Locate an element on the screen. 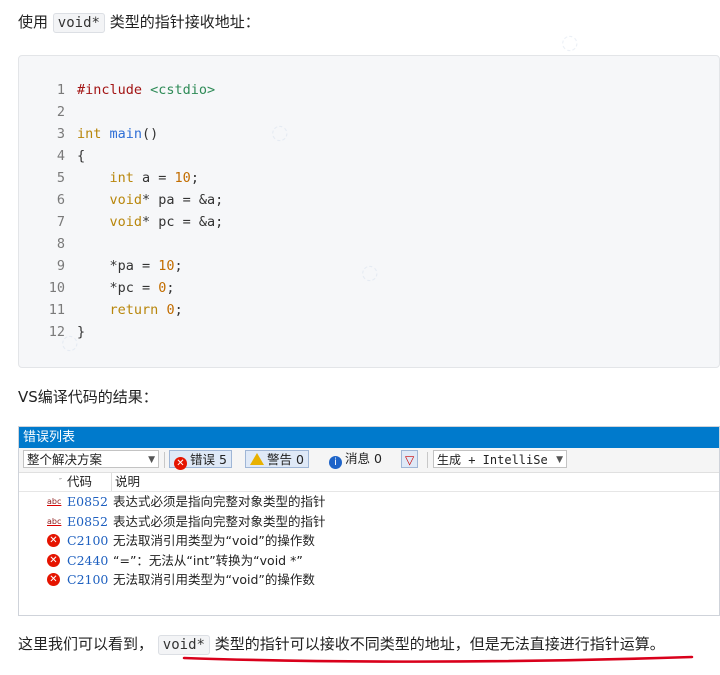 This screenshot has width=720, height=675. messages-filter-button: i 消息 0 is located at coordinates (355, 459).